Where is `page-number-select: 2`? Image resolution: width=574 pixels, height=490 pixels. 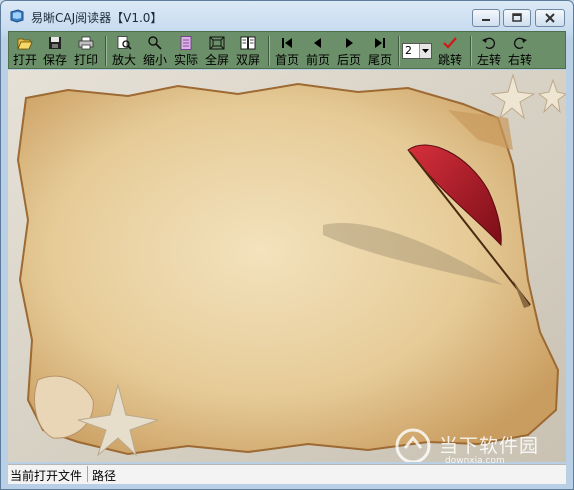 page-number-select: 2 is located at coordinates (417, 51).